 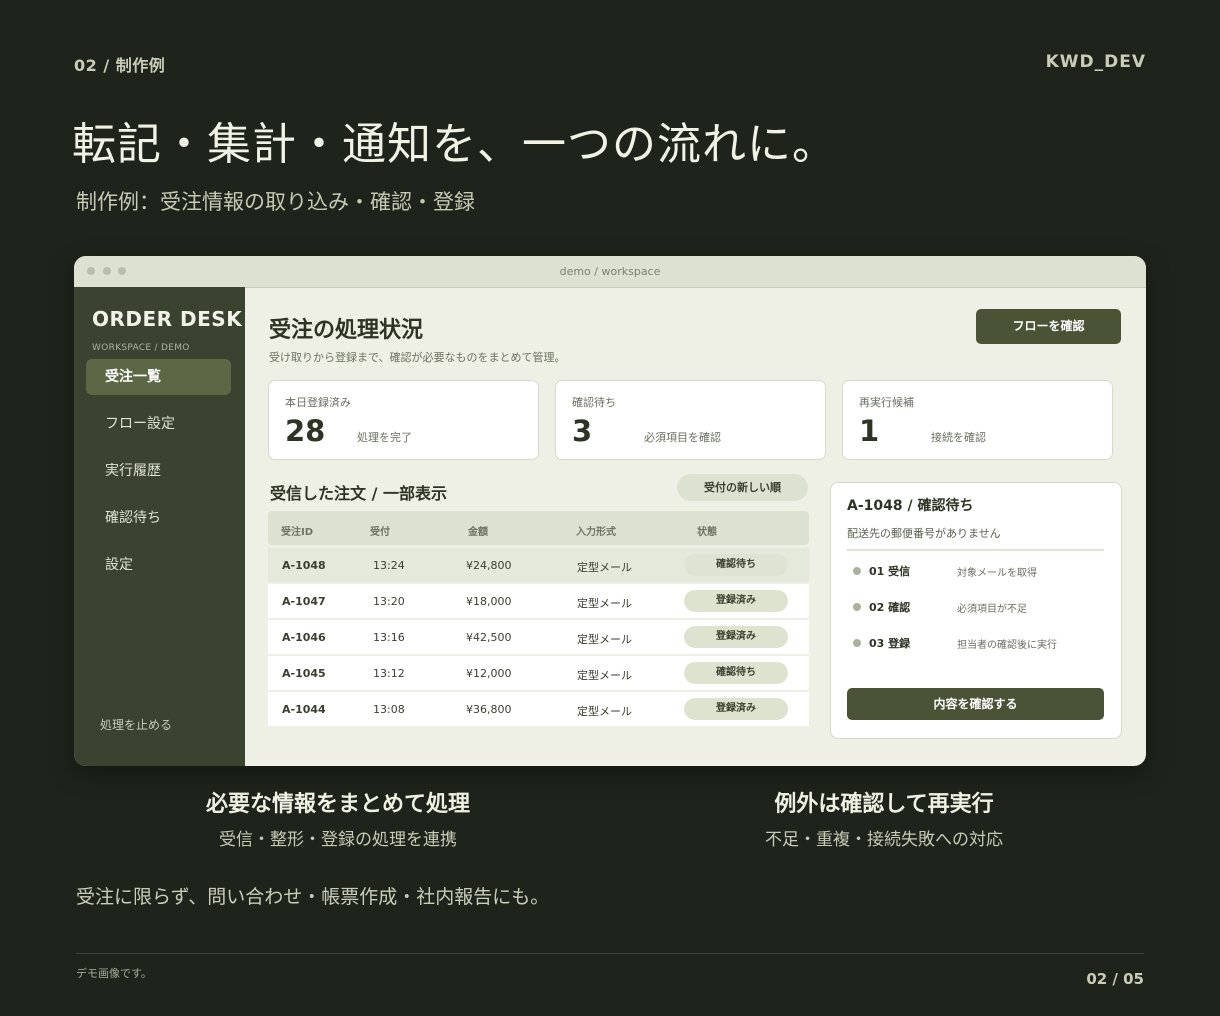 What do you see at coordinates (389, 709) in the screenshot?
I see `order-time: 13:08` at bounding box center [389, 709].